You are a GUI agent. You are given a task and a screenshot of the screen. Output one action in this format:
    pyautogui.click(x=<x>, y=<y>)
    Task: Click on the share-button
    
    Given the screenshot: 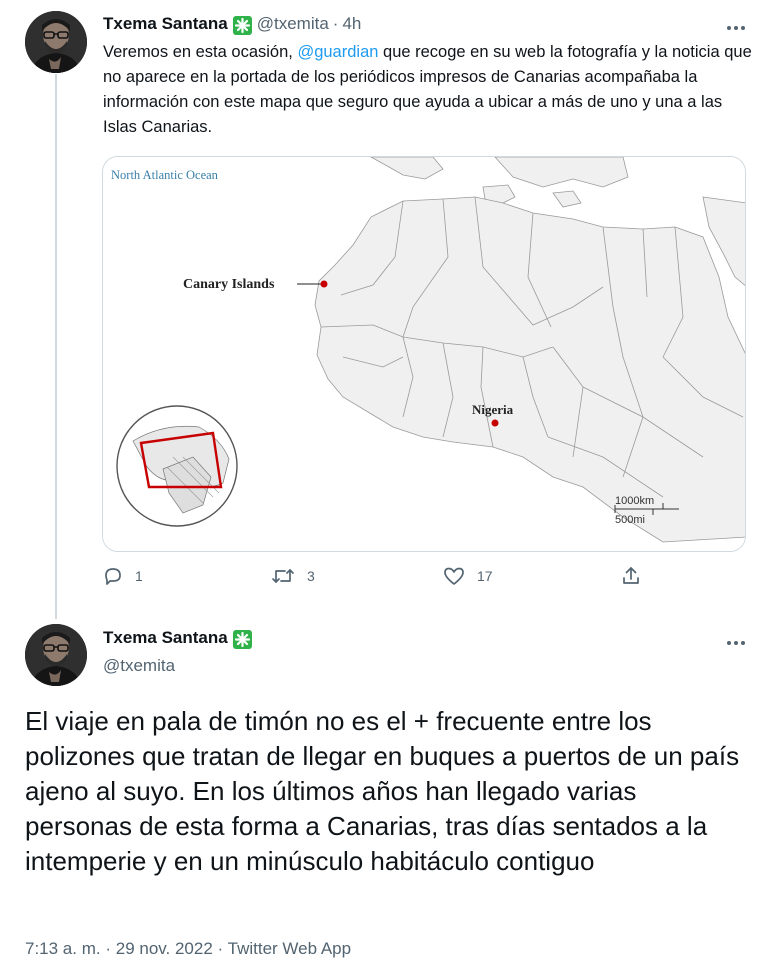 What is the action you would take?
    pyautogui.click(x=637, y=576)
    